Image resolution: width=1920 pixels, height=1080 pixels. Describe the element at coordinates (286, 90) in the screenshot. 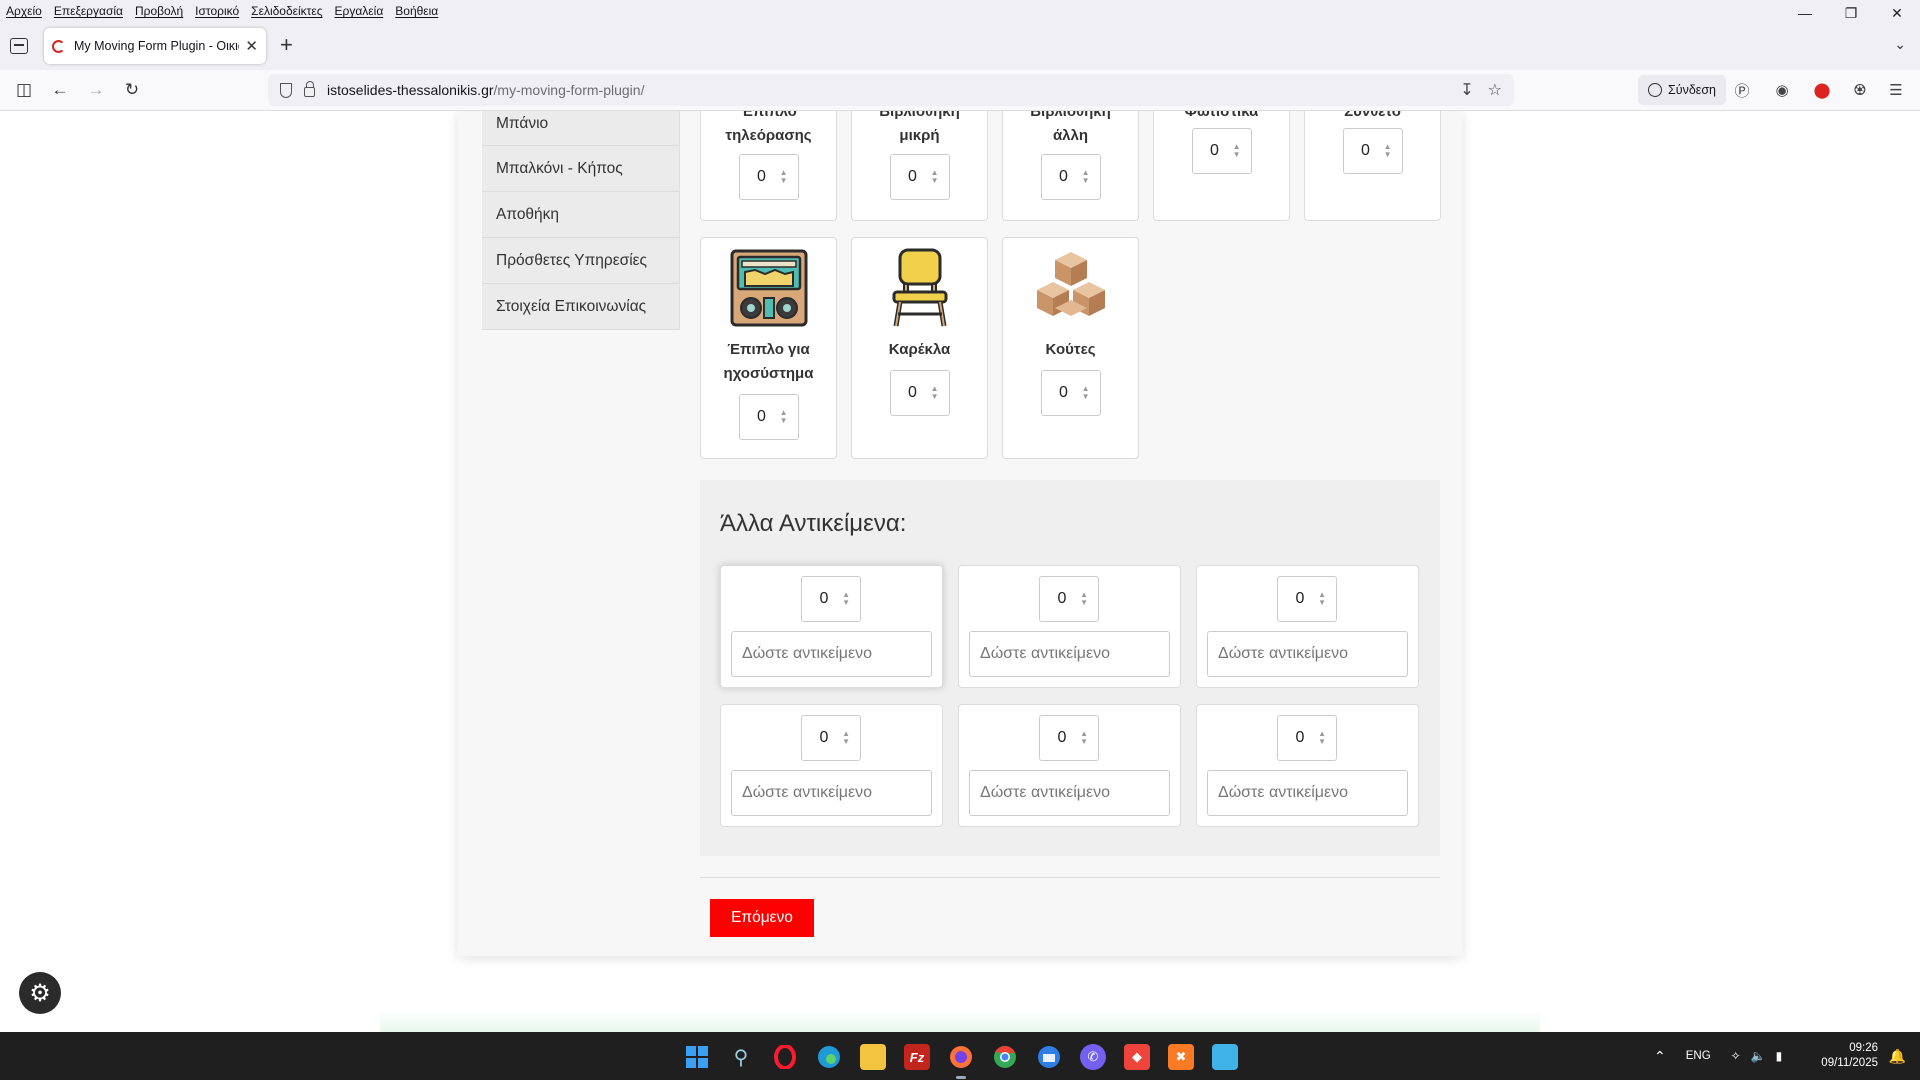

I see `tracking-shield-icon` at that location.